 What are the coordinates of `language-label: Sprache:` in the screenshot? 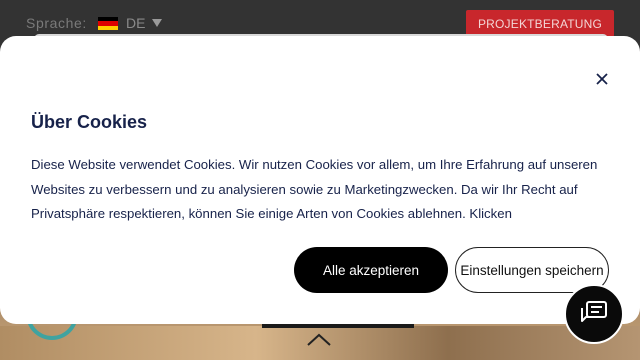 It's located at (56, 23).